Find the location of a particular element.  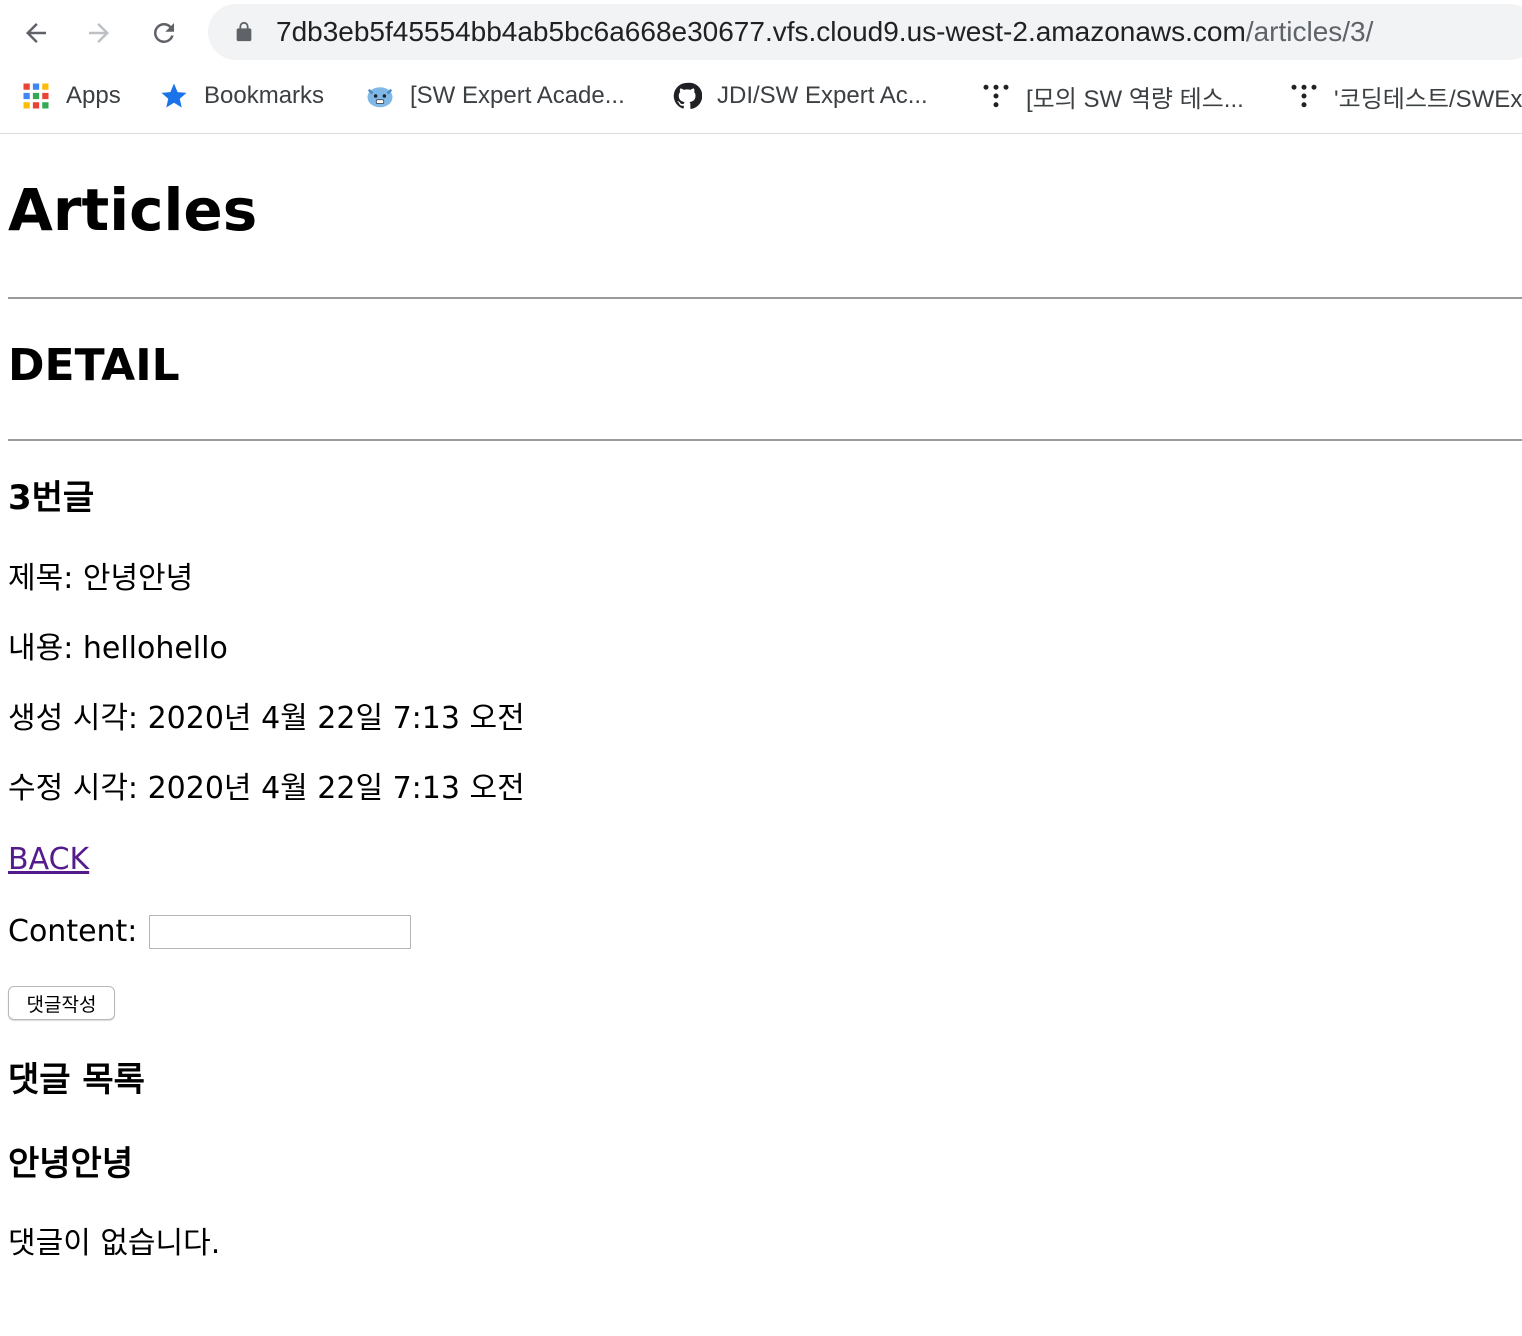

star-icon is located at coordinates (174, 96).